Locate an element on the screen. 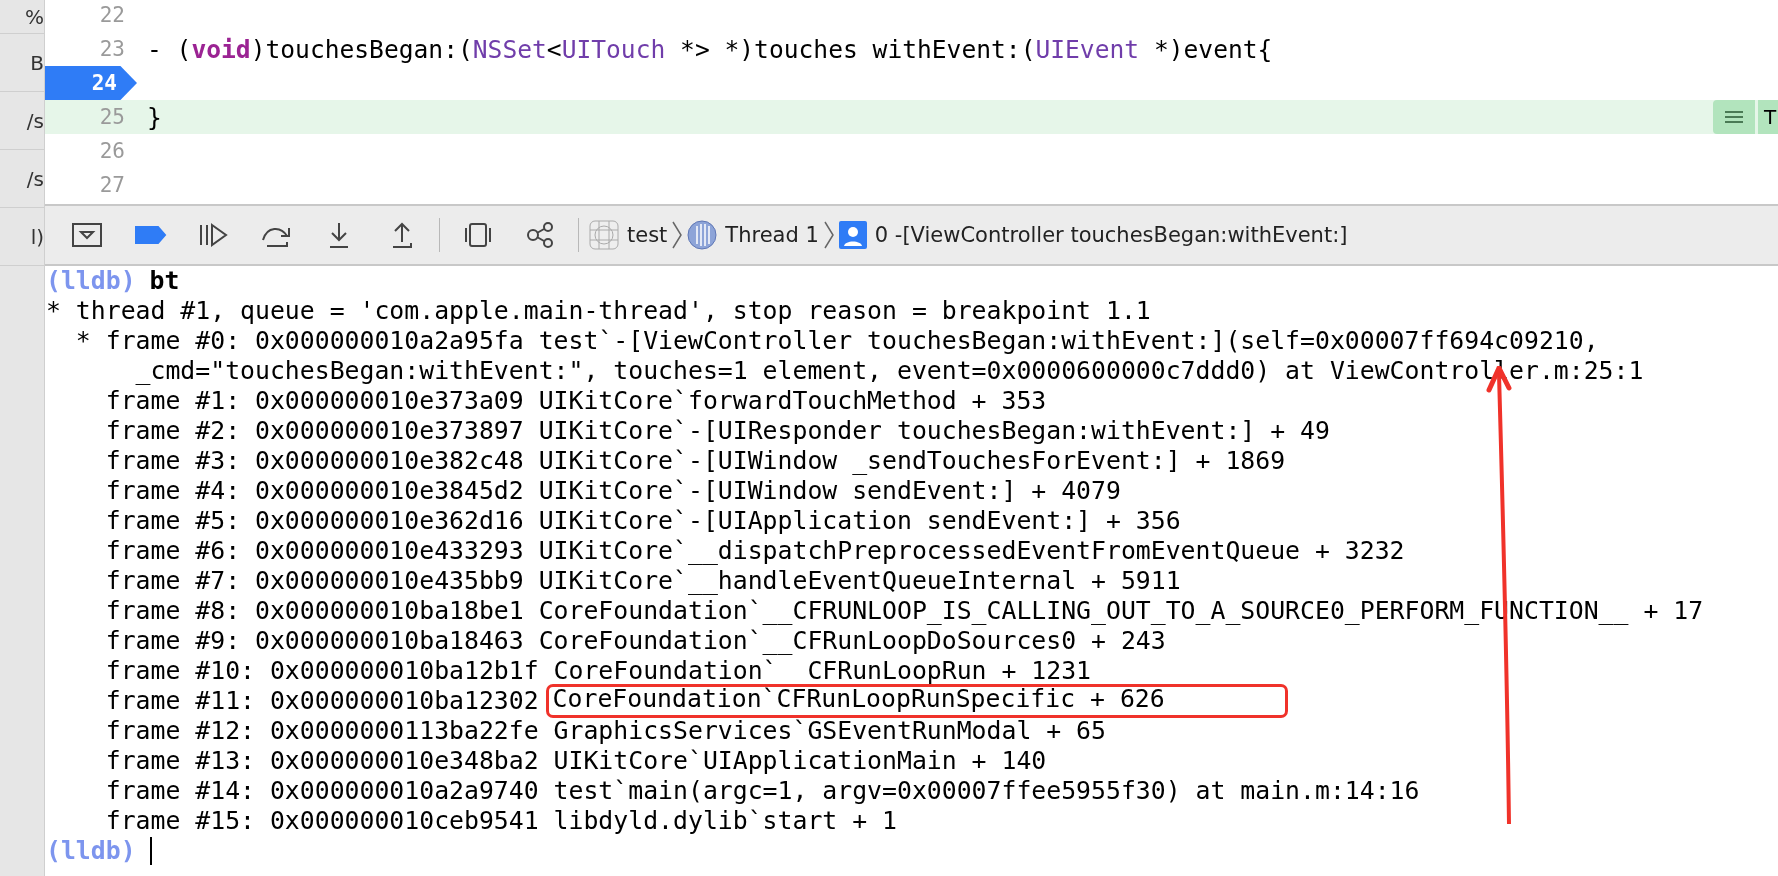 This screenshot has width=1778, height=876. text-cursor is located at coordinates (150, 851).